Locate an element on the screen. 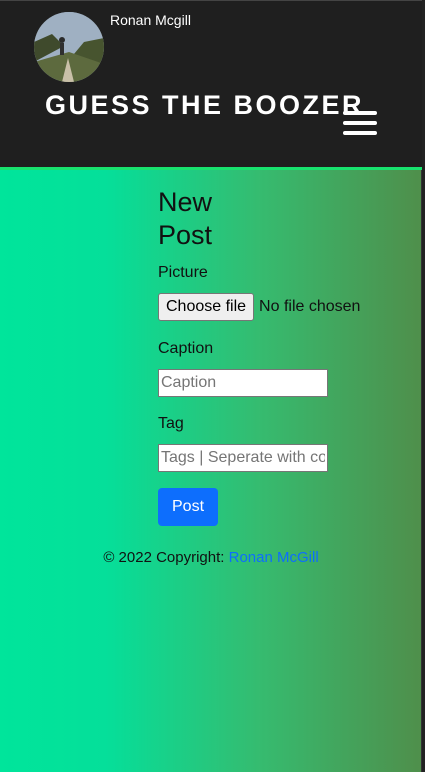 Image resolution: width=425 pixels, height=772 pixels. file-picker: Choose file No file chosen is located at coordinates (273, 307).